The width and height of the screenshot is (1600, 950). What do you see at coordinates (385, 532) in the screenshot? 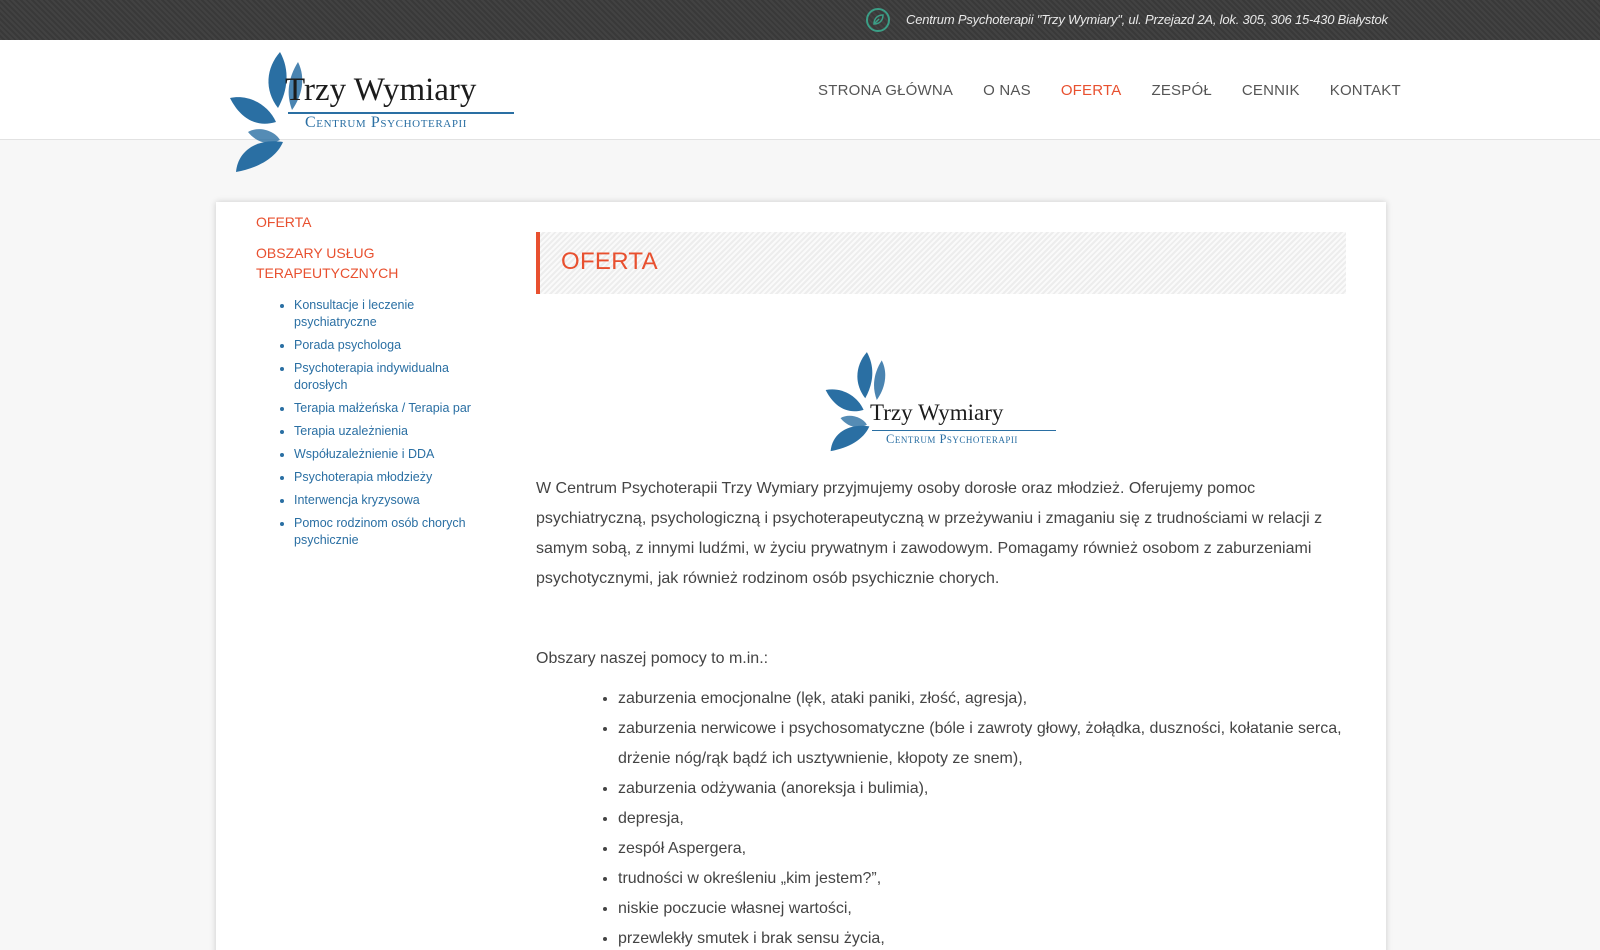
I see `sidebar-item-pomoc-rodzinom: Pomoc rodzinom osób chorych psychicznie` at bounding box center [385, 532].